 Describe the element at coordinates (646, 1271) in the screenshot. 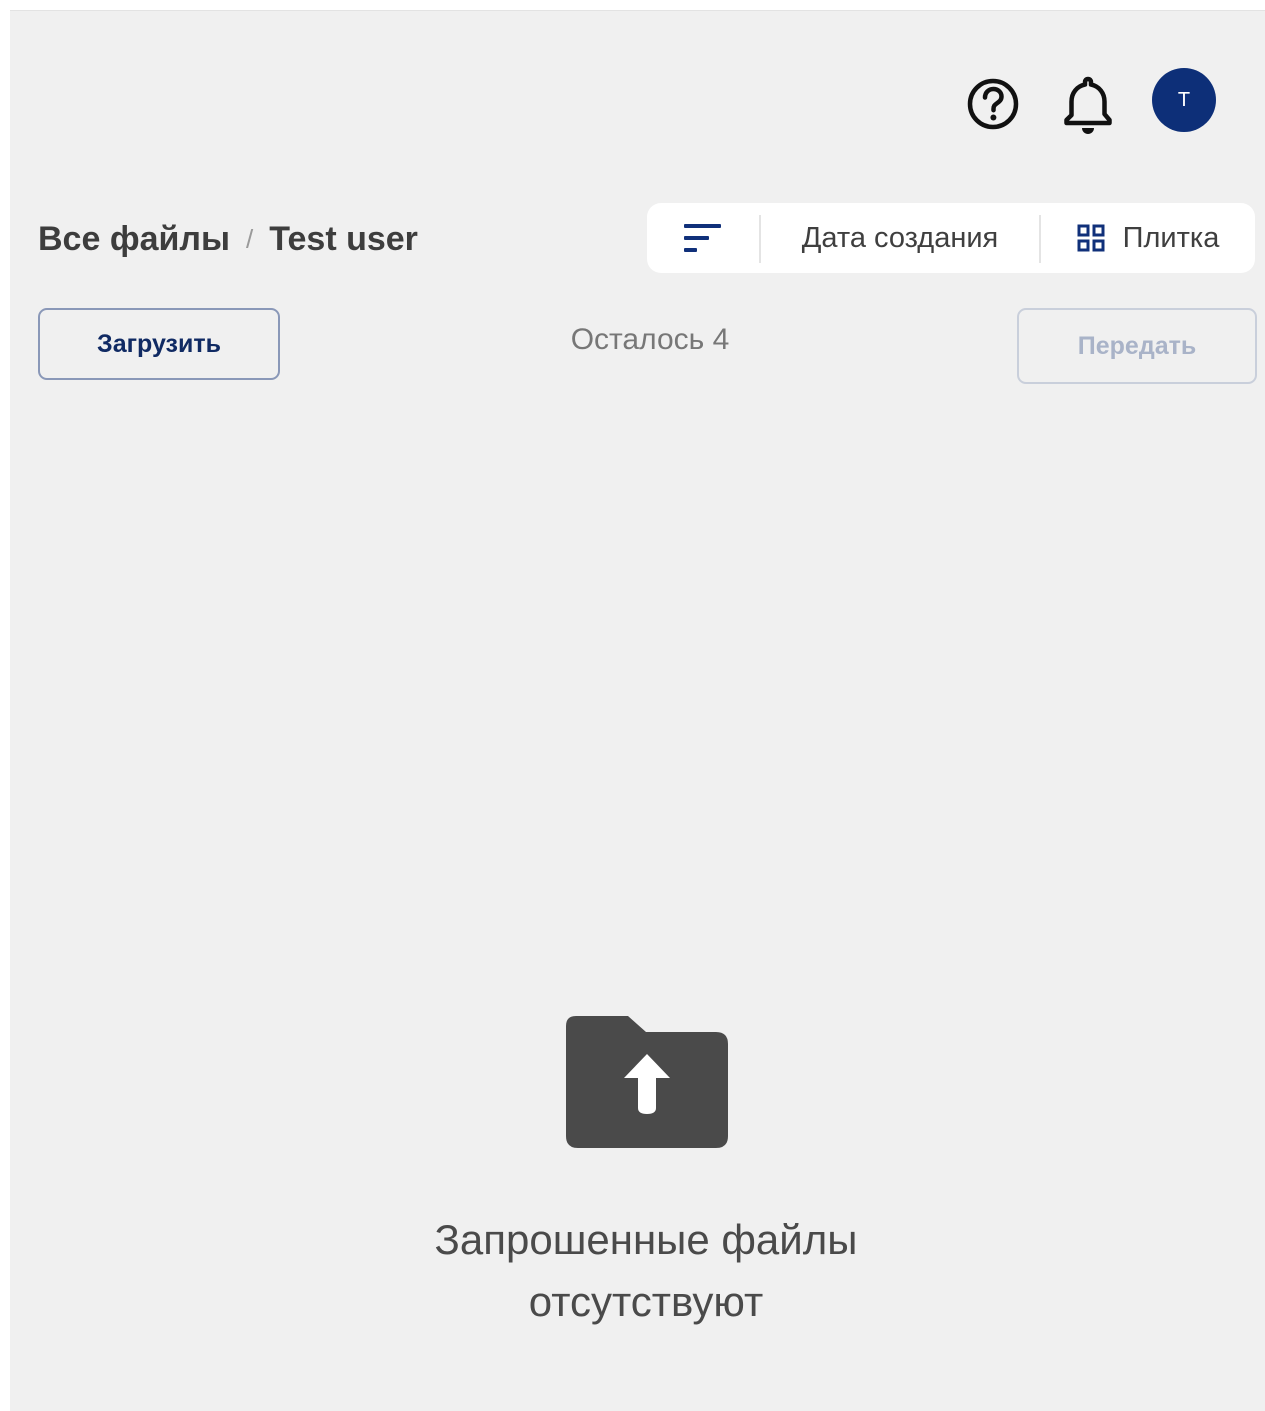

I see `empty-state-message: Запрошенные файлы отсутствуют` at that location.